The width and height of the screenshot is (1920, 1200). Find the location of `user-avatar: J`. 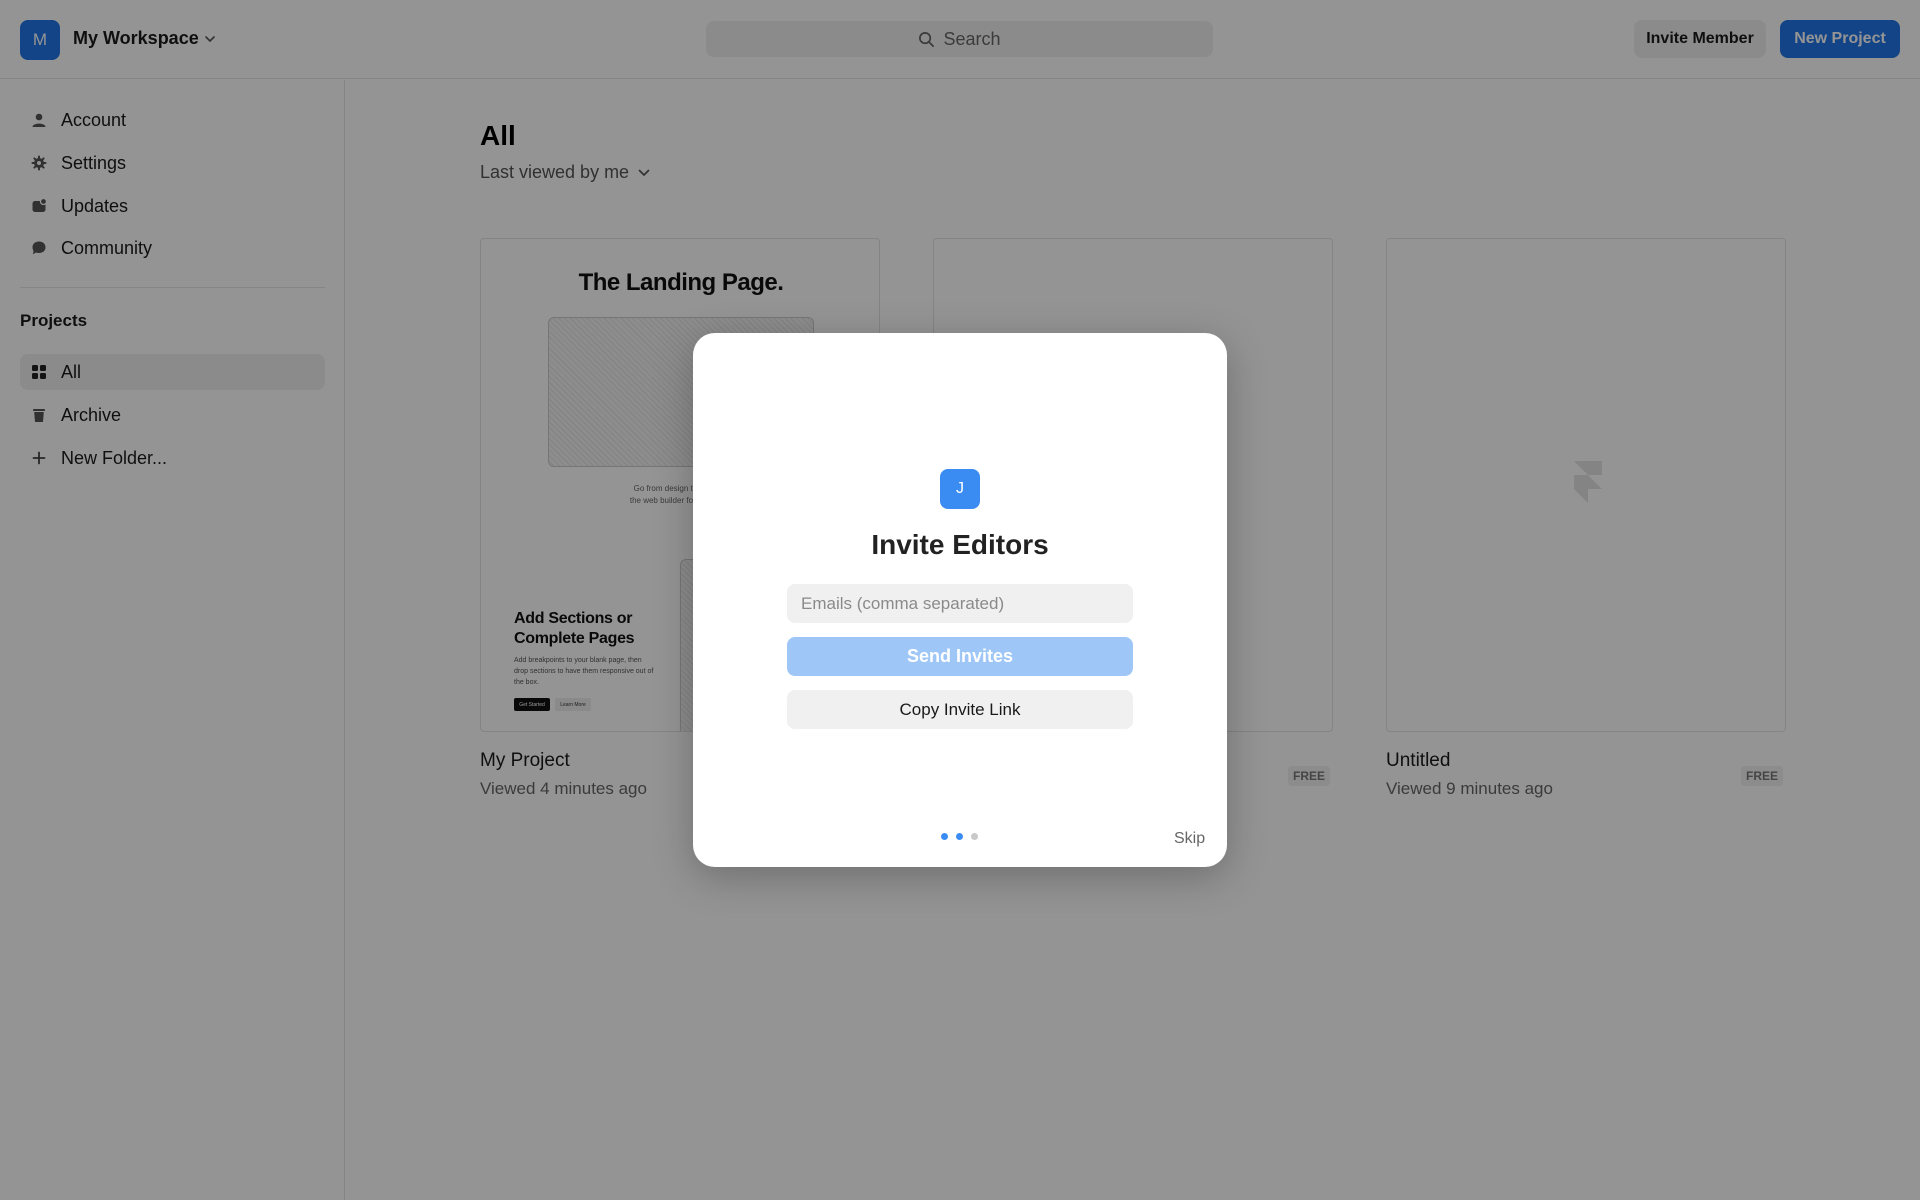

user-avatar: J is located at coordinates (960, 489).